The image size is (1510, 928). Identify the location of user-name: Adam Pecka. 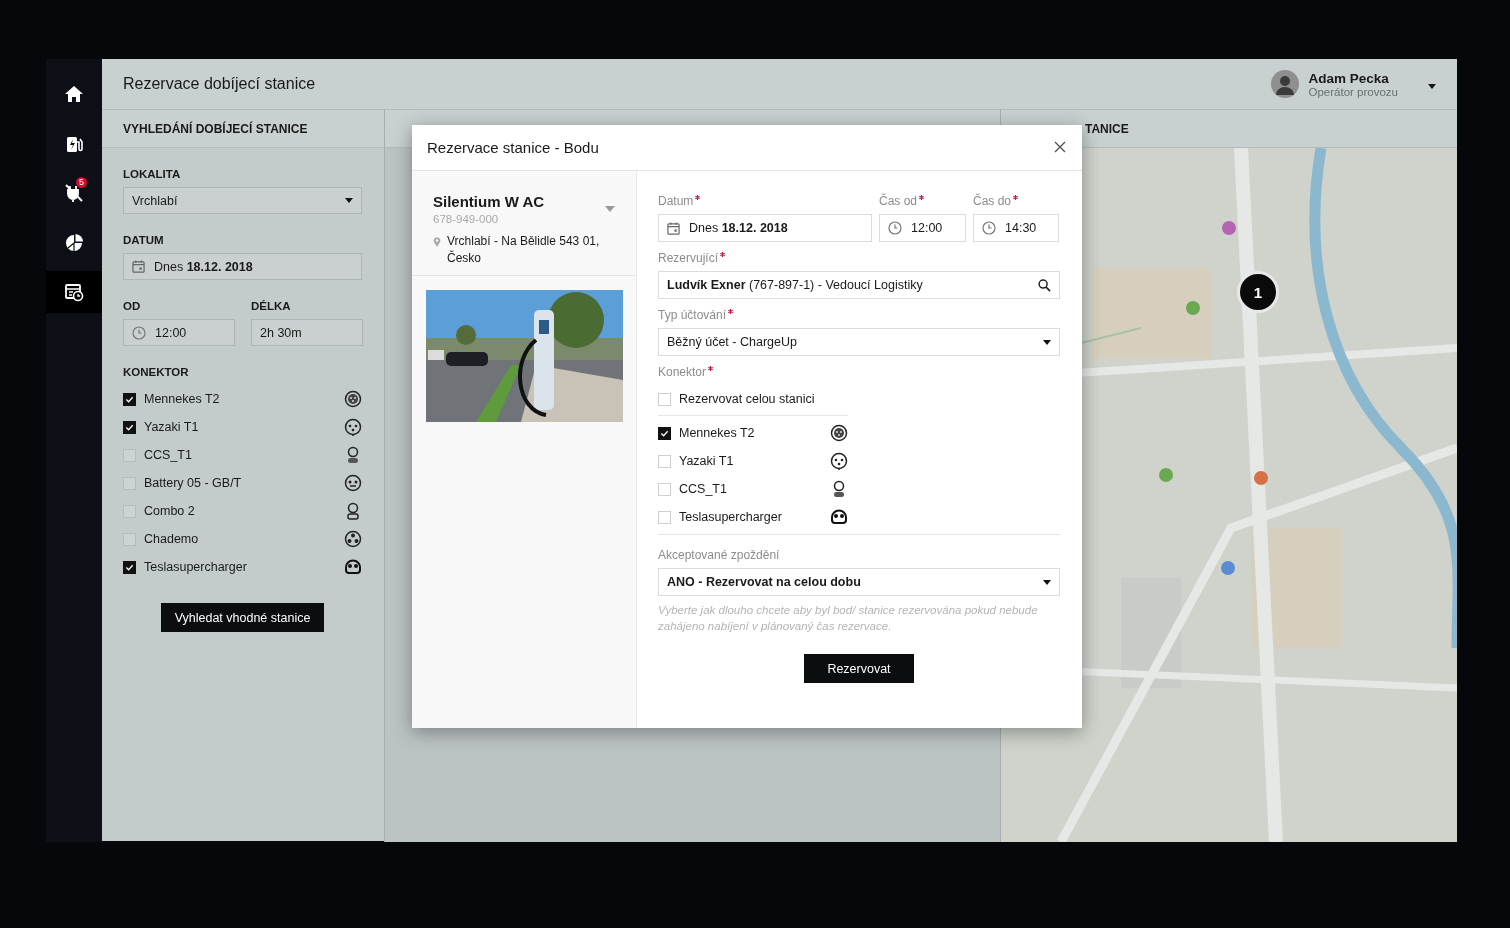
(1349, 78).